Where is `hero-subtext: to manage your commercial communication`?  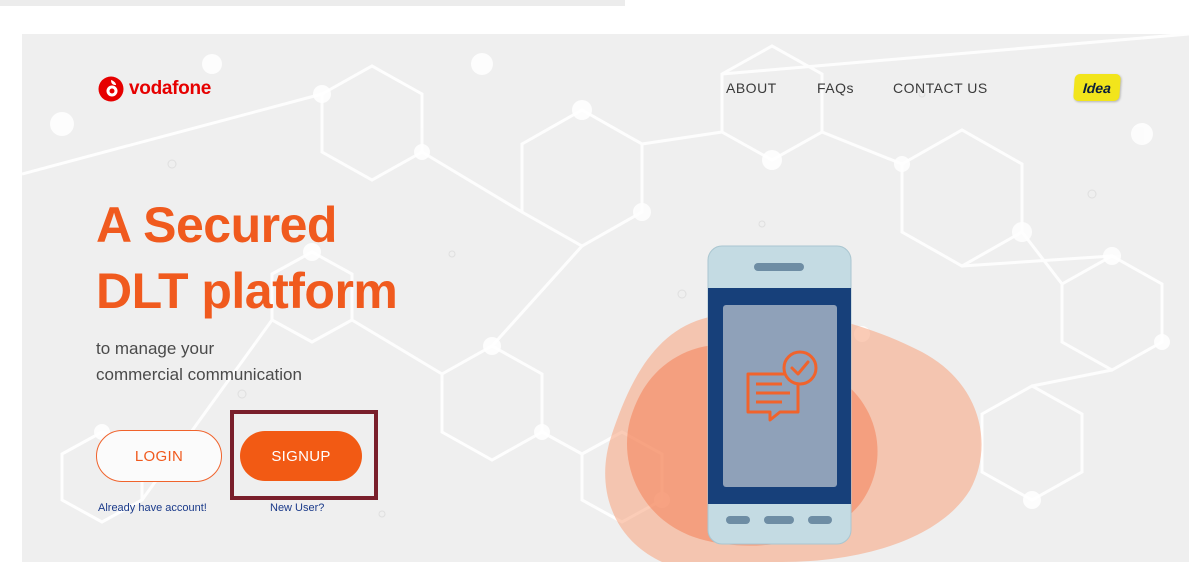 hero-subtext: to manage your commercial communication is located at coordinates (199, 362).